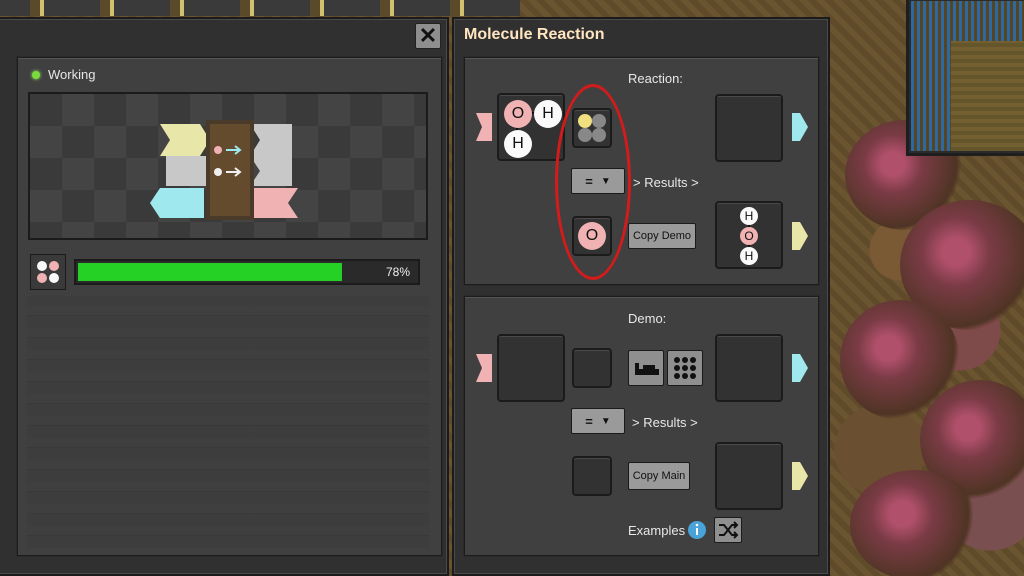  I want to click on progress-fill, so click(210, 272).